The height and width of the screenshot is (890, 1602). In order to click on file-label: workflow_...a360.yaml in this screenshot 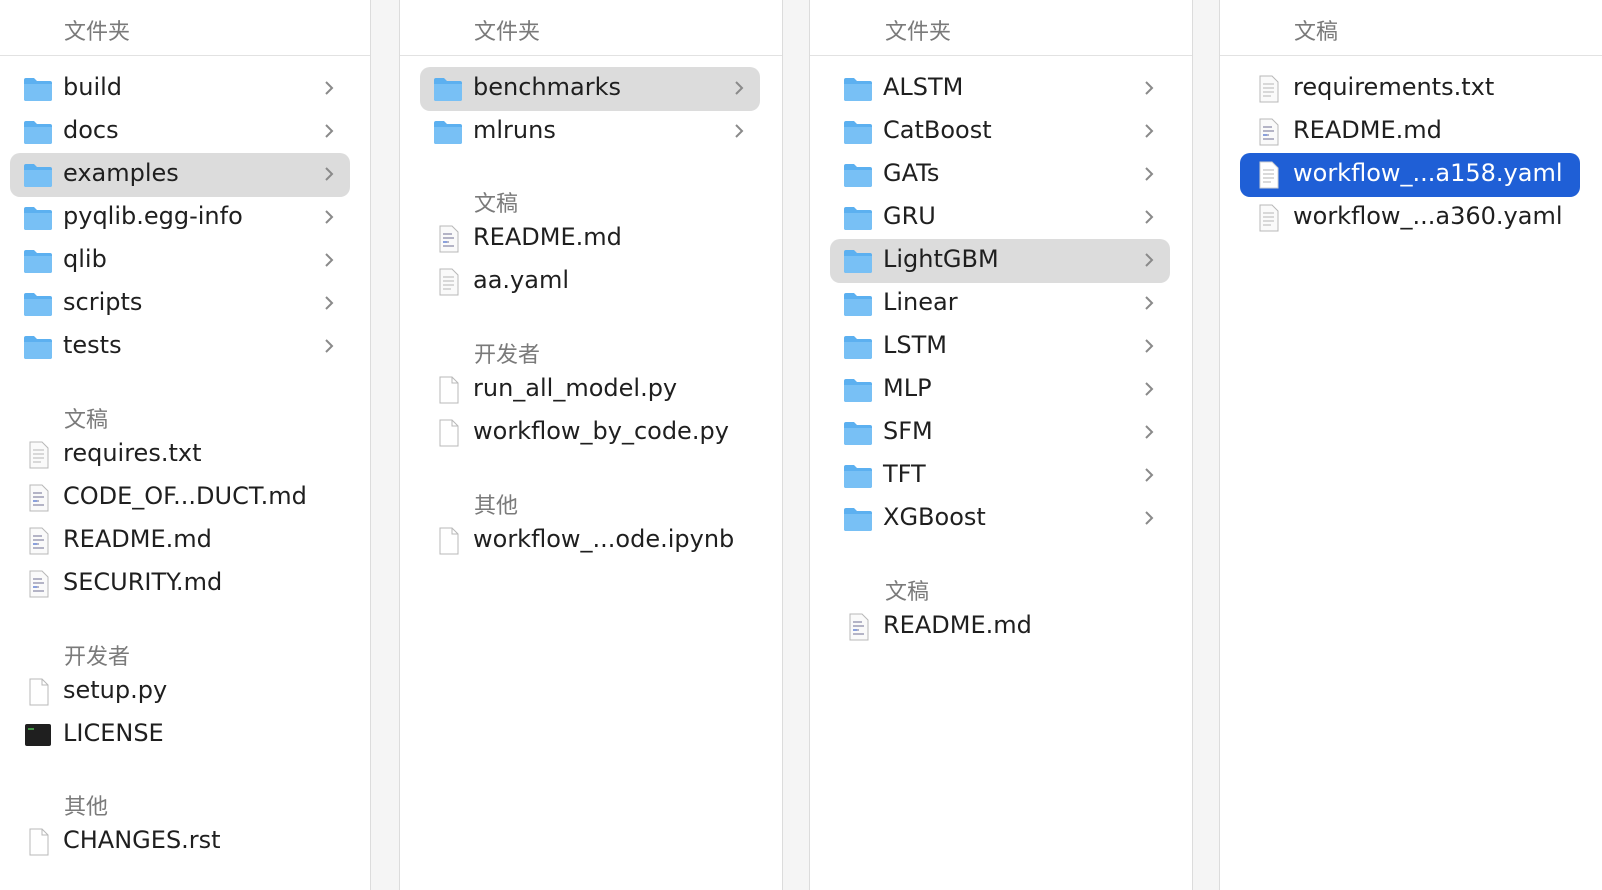, I will do `click(1428, 216)`.